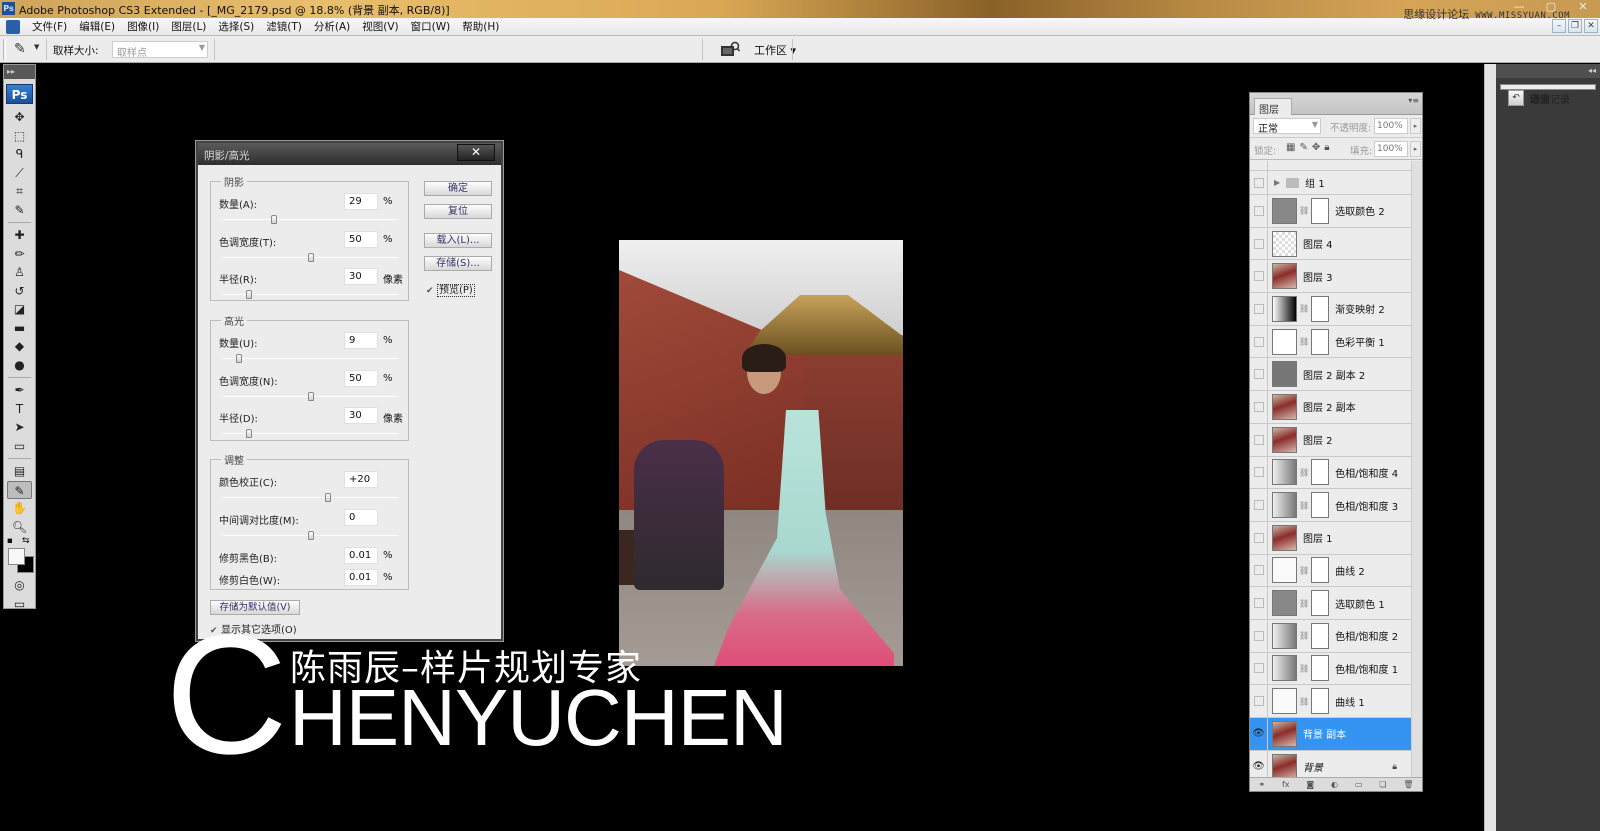  What do you see at coordinates (19, 136) in the screenshot?
I see `marquee-tool: ⬚` at bounding box center [19, 136].